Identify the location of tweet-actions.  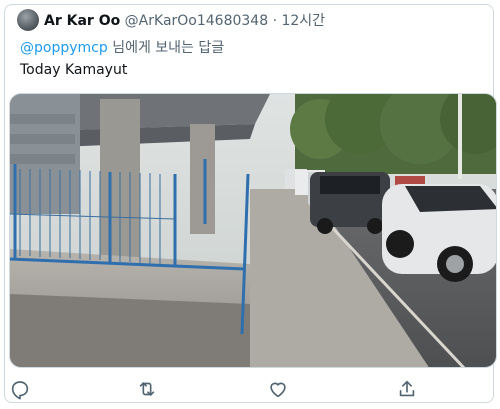
(250, 388).